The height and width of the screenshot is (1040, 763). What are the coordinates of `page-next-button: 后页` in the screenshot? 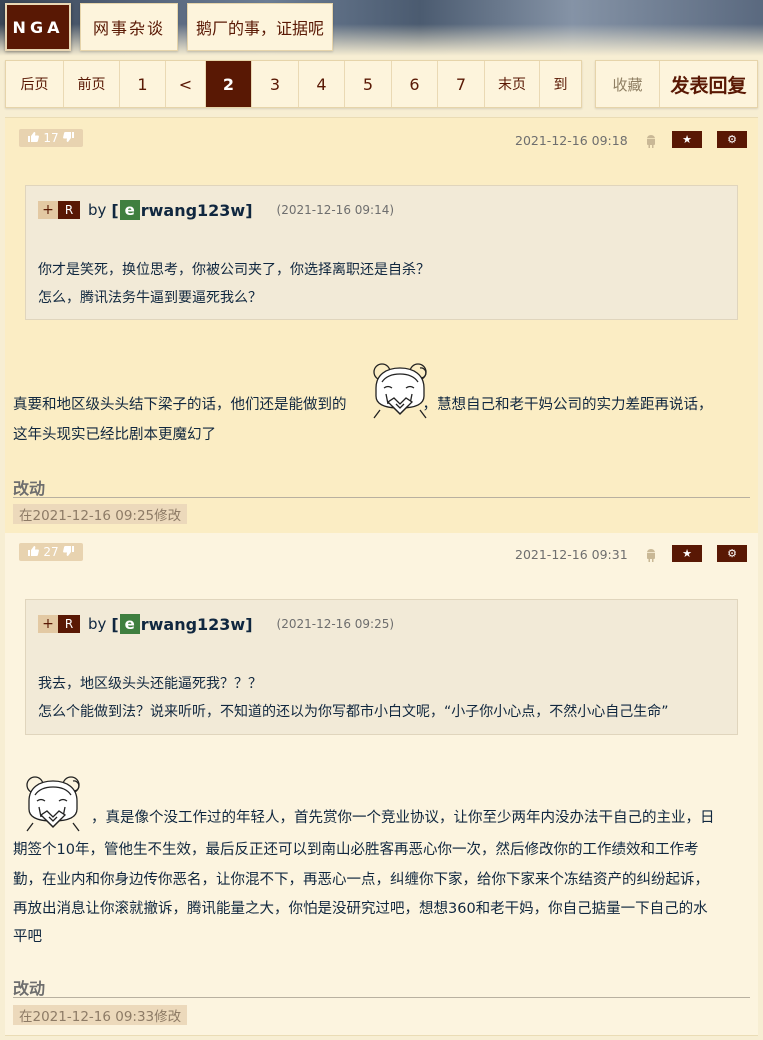 It's located at (35, 84).